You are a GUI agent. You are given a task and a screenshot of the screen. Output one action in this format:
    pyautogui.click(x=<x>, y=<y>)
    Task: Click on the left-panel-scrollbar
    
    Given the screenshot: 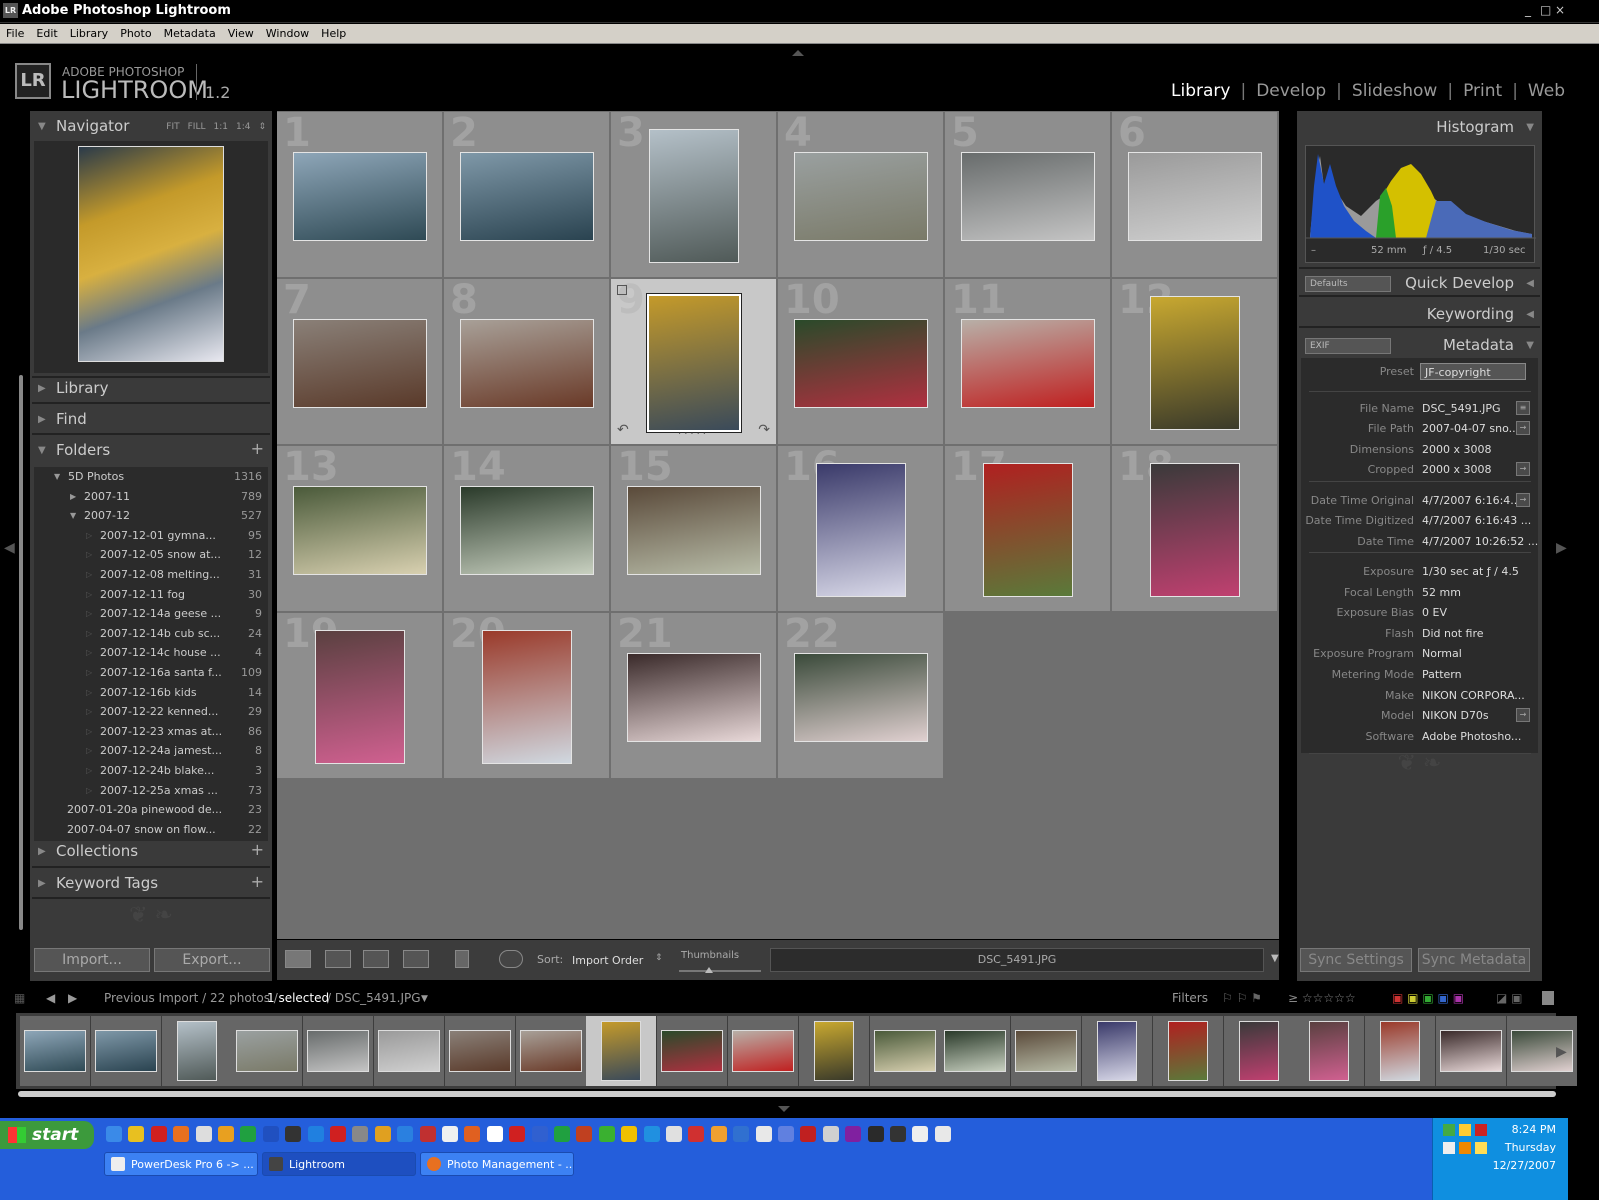 What is the action you would take?
    pyautogui.click(x=21, y=652)
    